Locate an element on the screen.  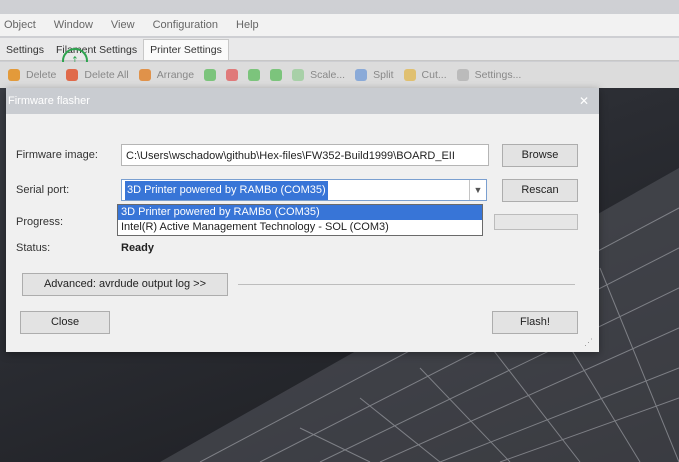
status-row: Status: Ready is located at coordinates (85, 248).